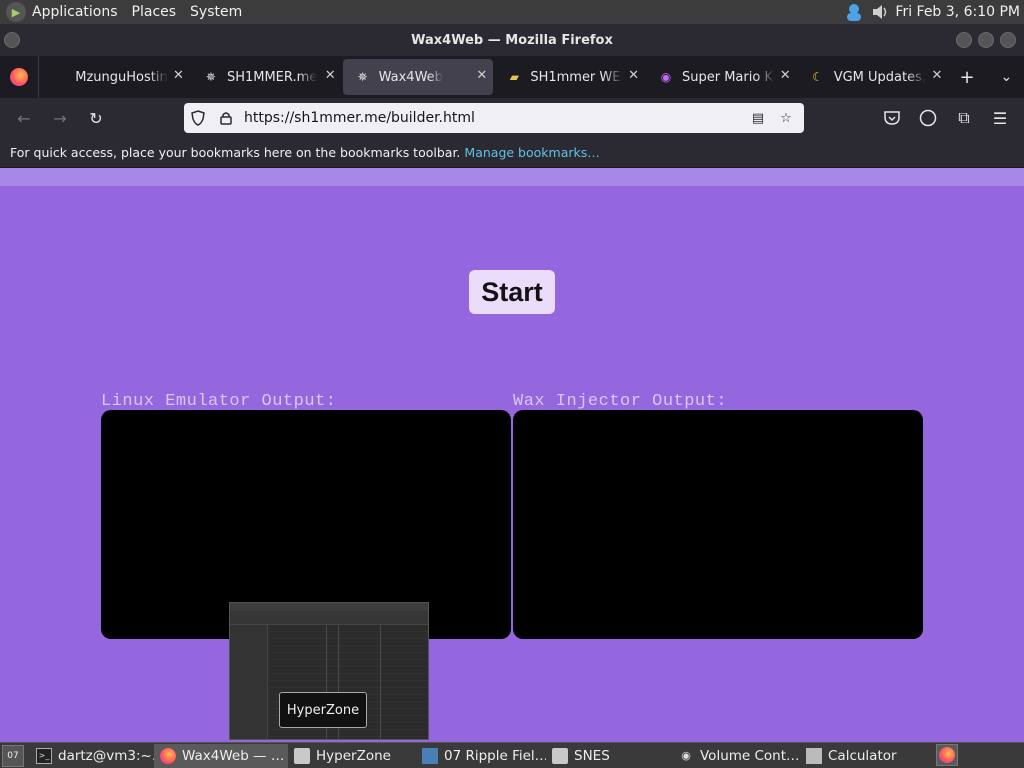 This screenshot has width=1024, height=768. What do you see at coordinates (666, 77) in the screenshot?
I see `mario-kart-icon: ◉` at bounding box center [666, 77].